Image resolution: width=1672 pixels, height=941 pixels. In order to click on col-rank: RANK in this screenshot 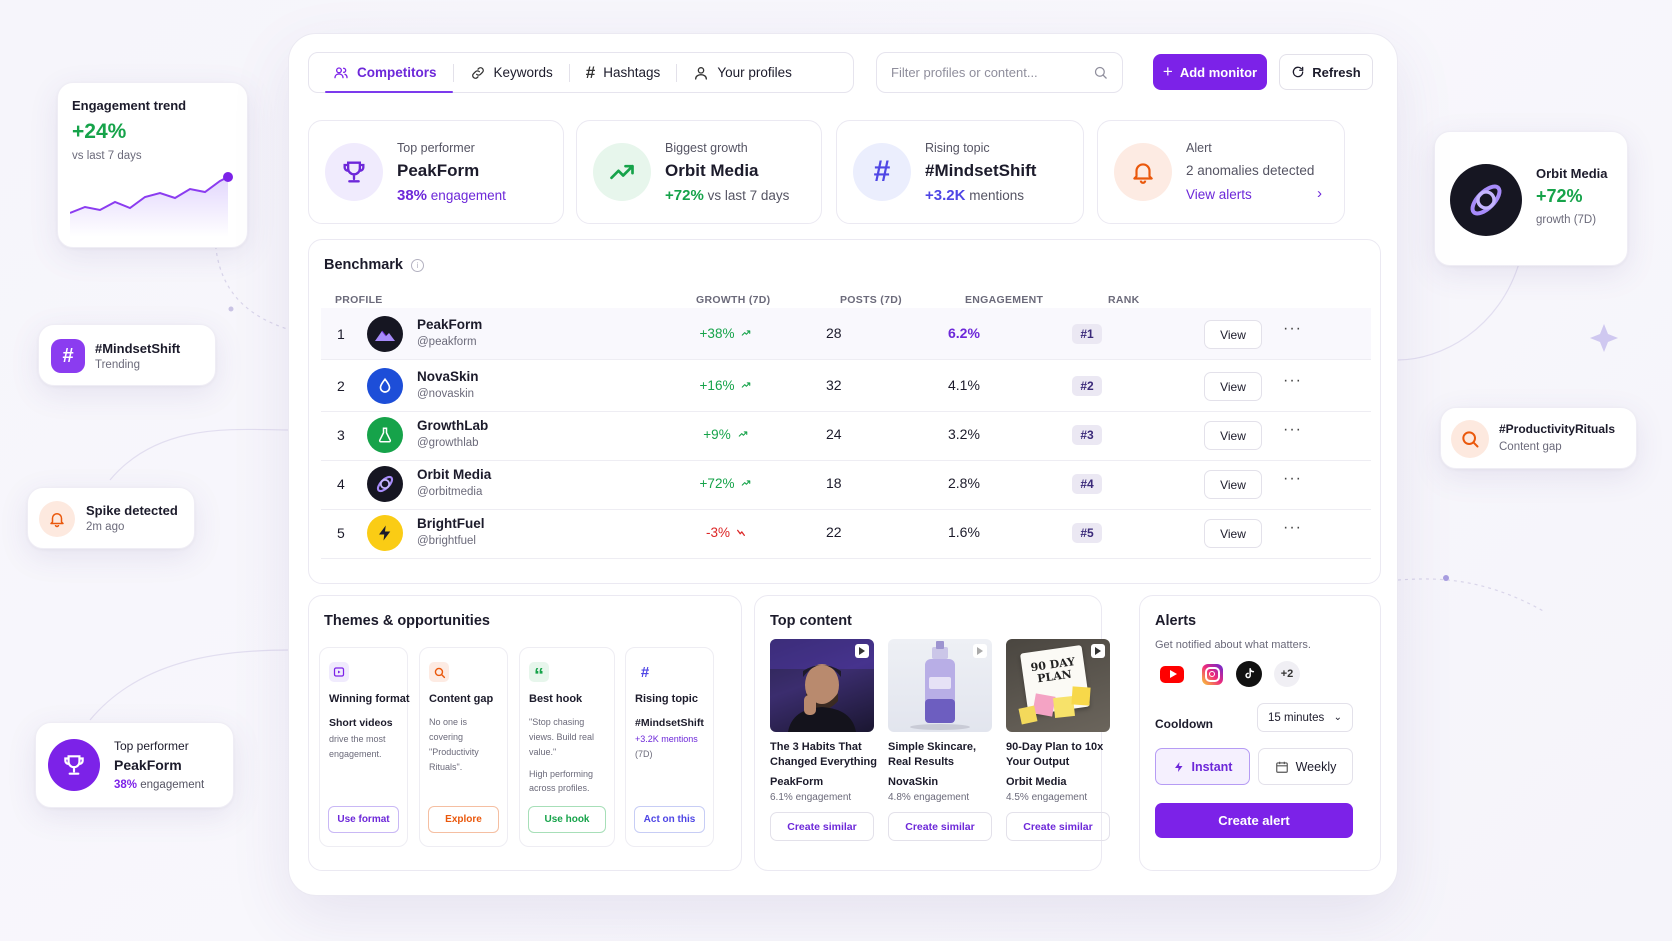, I will do `click(1124, 300)`.